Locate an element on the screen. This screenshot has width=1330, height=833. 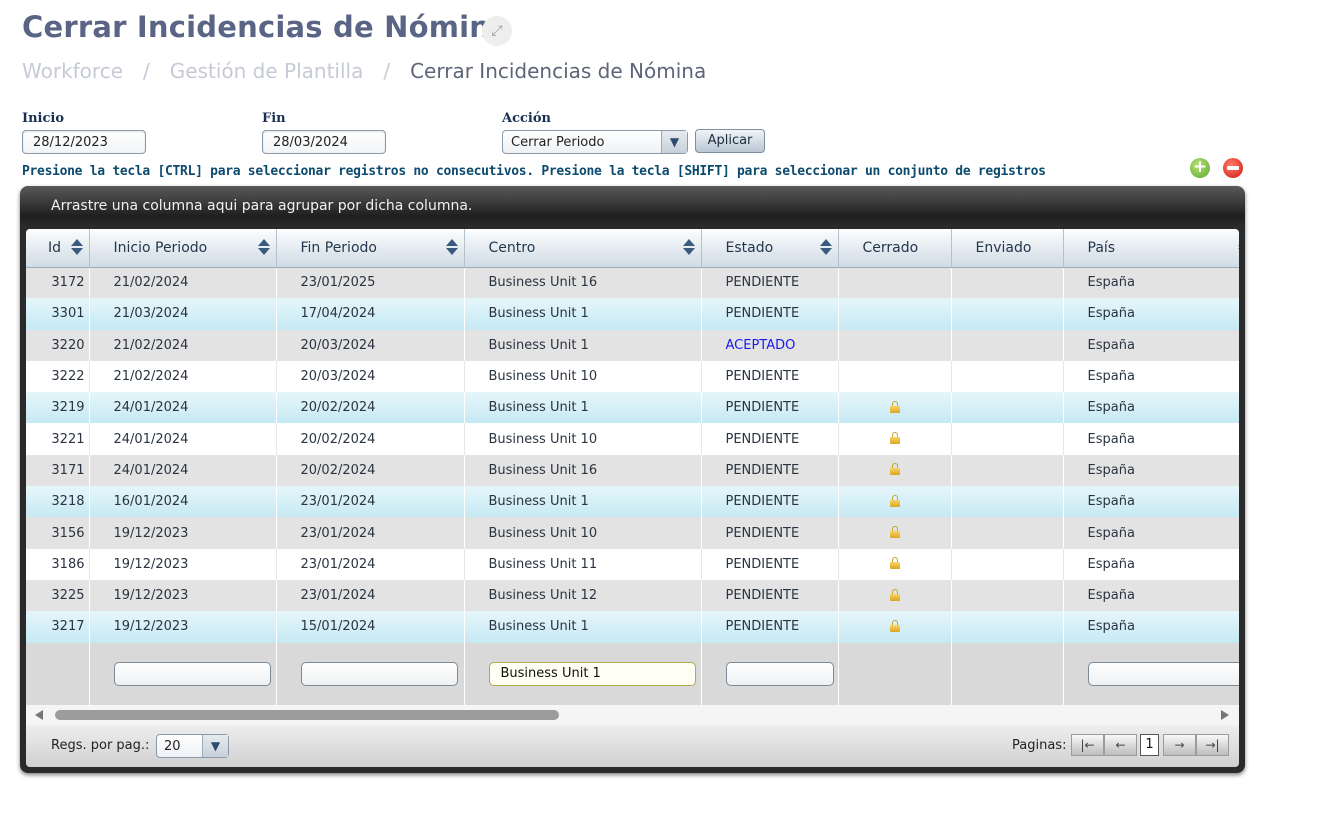
next-page-button: → is located at coordinates (1179, 745).